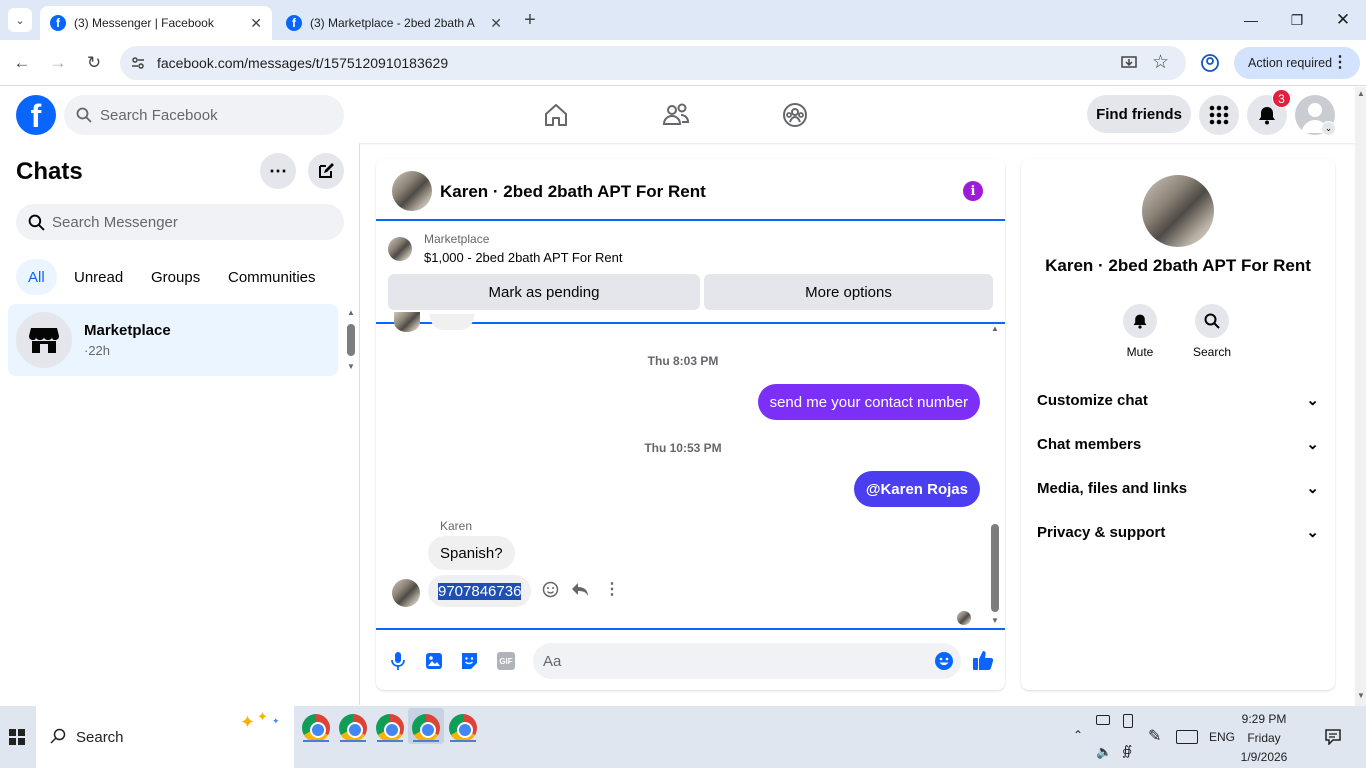 The height and width of the screenshot is (768, 1366). Describe the element at coordinates (1343, 20) in the screenshot. I see `window-close-button: ✕` at that location.